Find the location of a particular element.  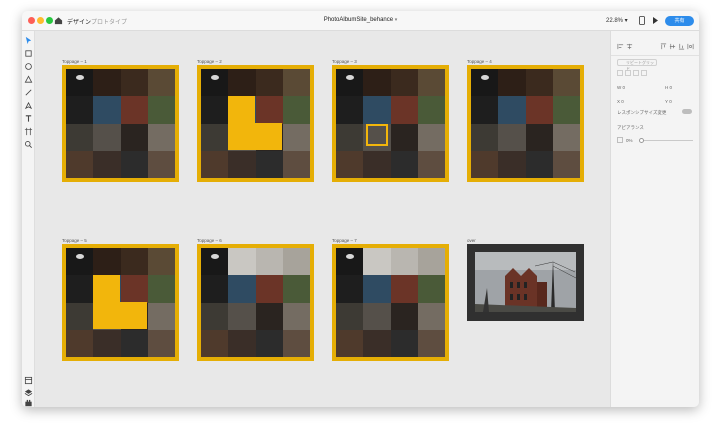

factory-photo is located at coordinates (525, 282).